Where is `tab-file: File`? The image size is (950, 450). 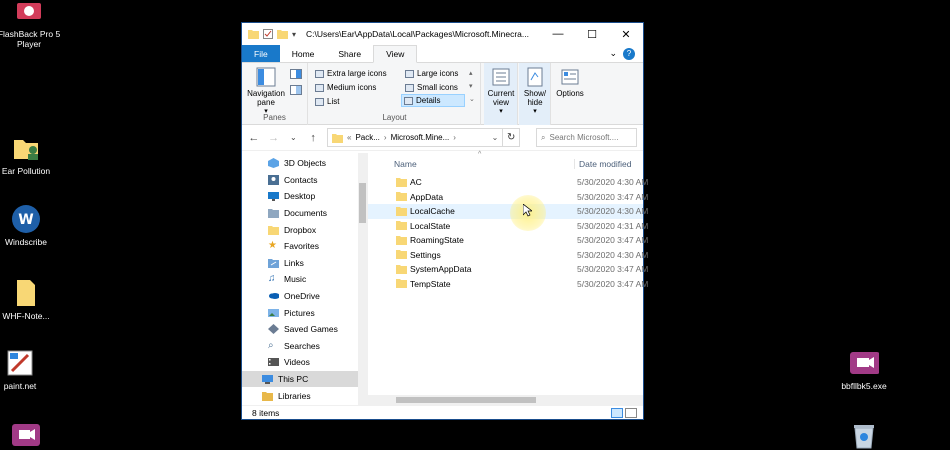 tab-file: File is located at coordinates (261, 53).